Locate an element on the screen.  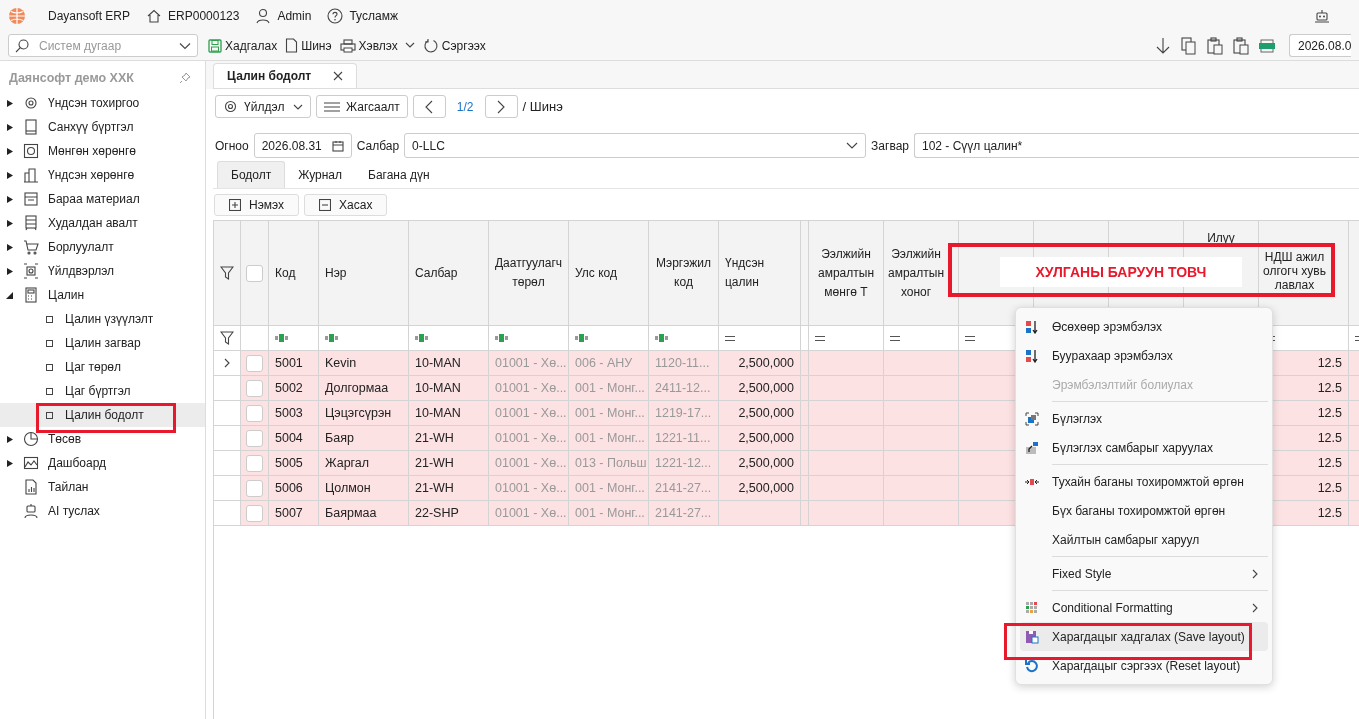
group-icon is located at coordinates (1032, 418).